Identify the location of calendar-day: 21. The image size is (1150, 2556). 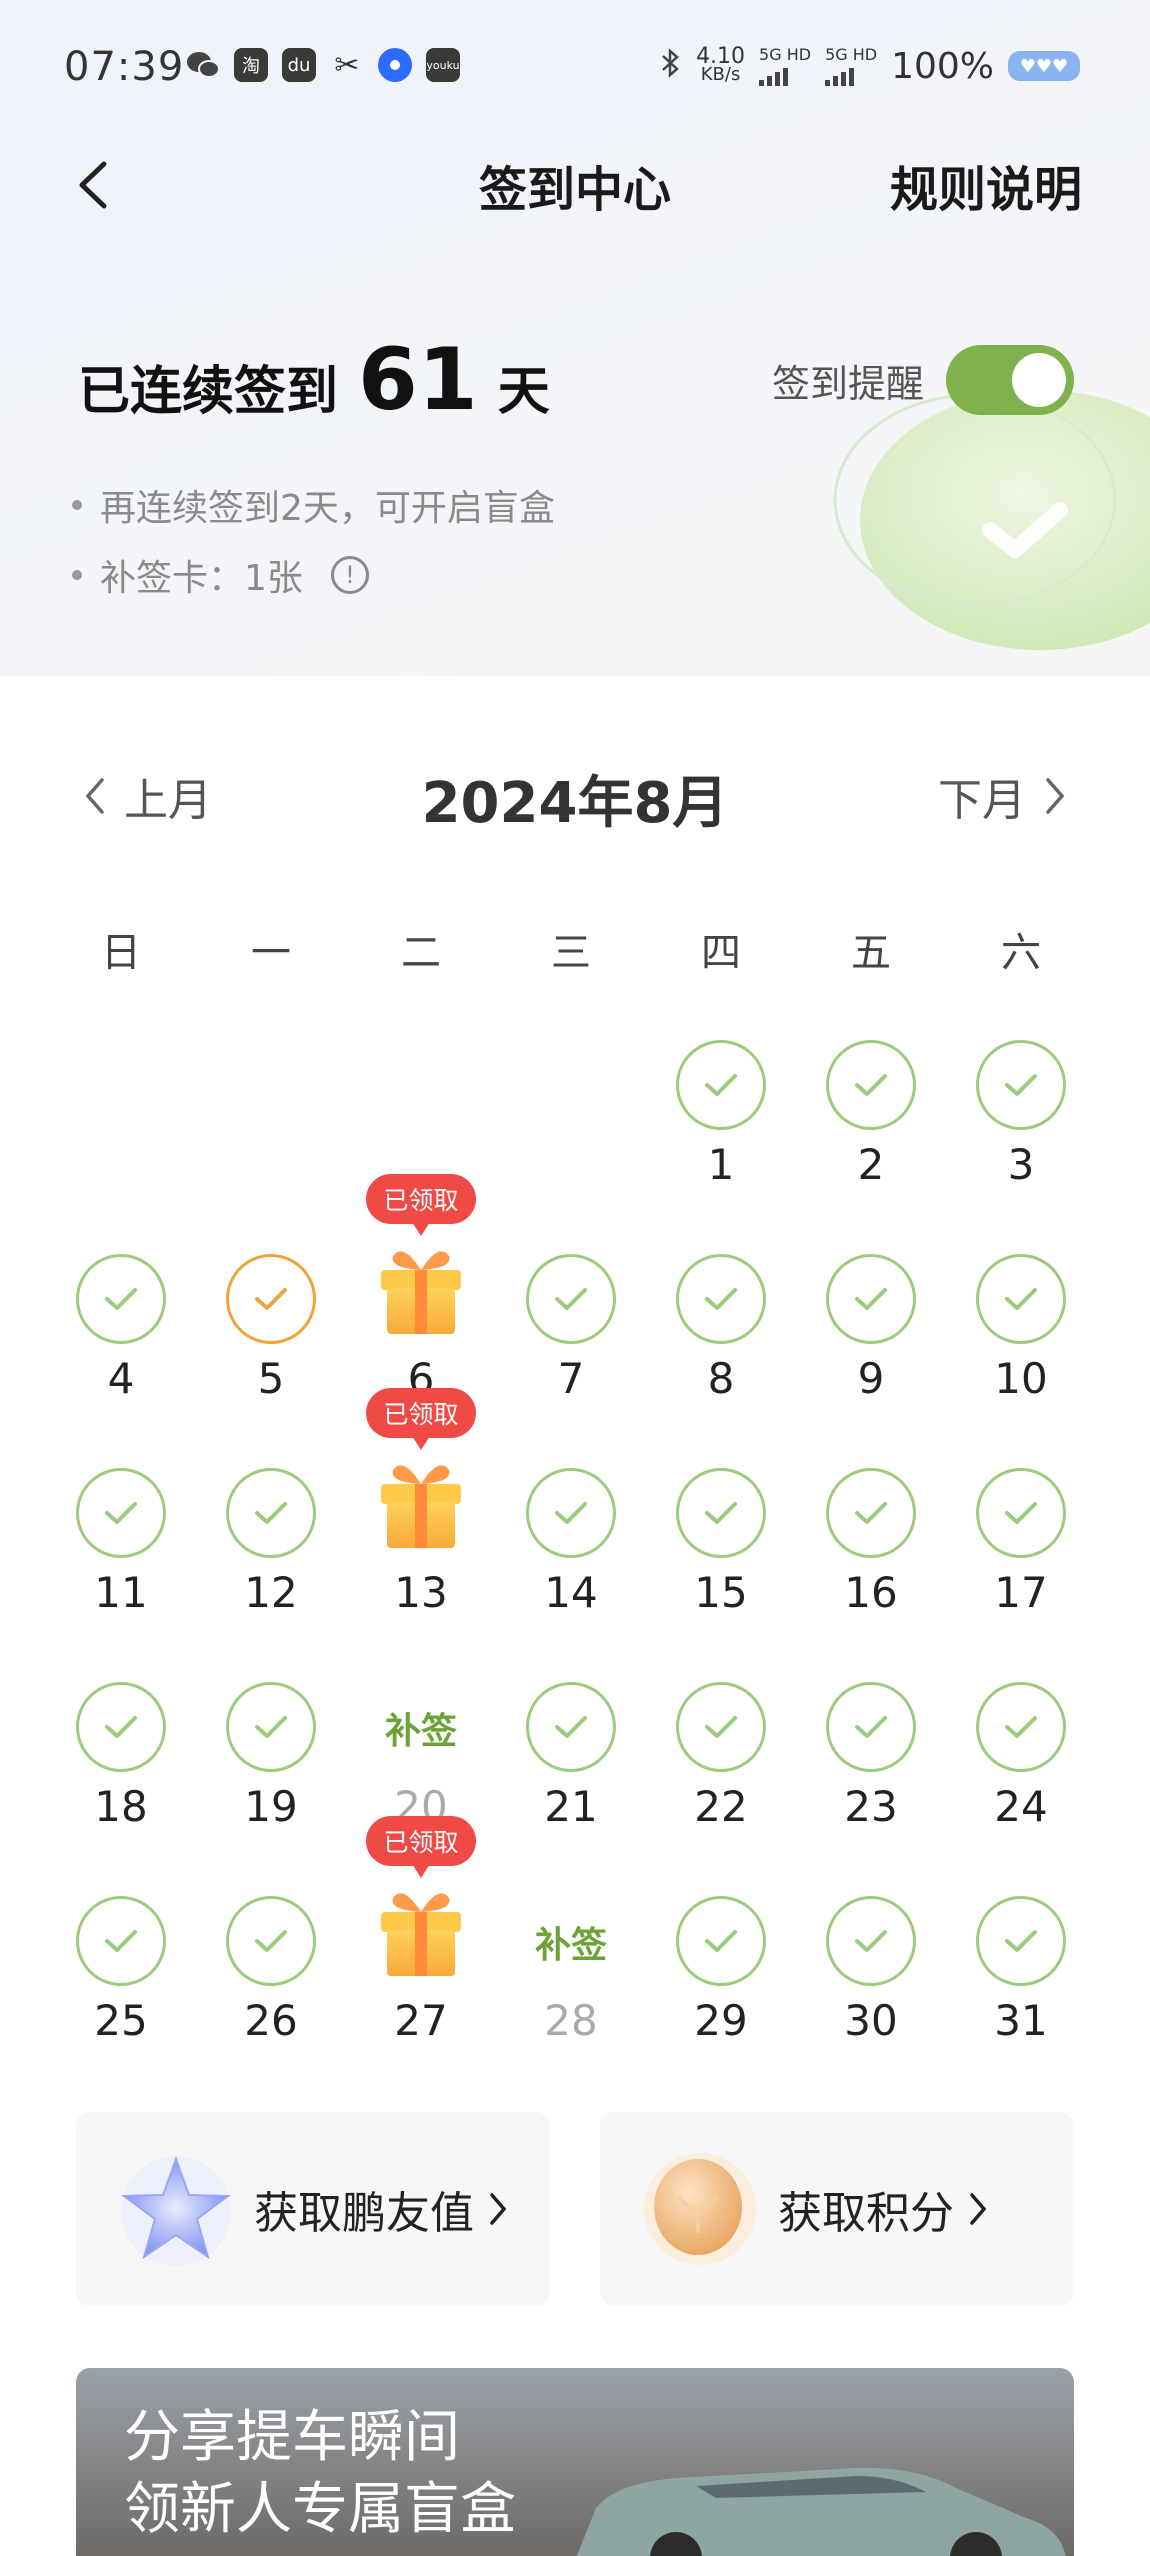
(571, 1779).